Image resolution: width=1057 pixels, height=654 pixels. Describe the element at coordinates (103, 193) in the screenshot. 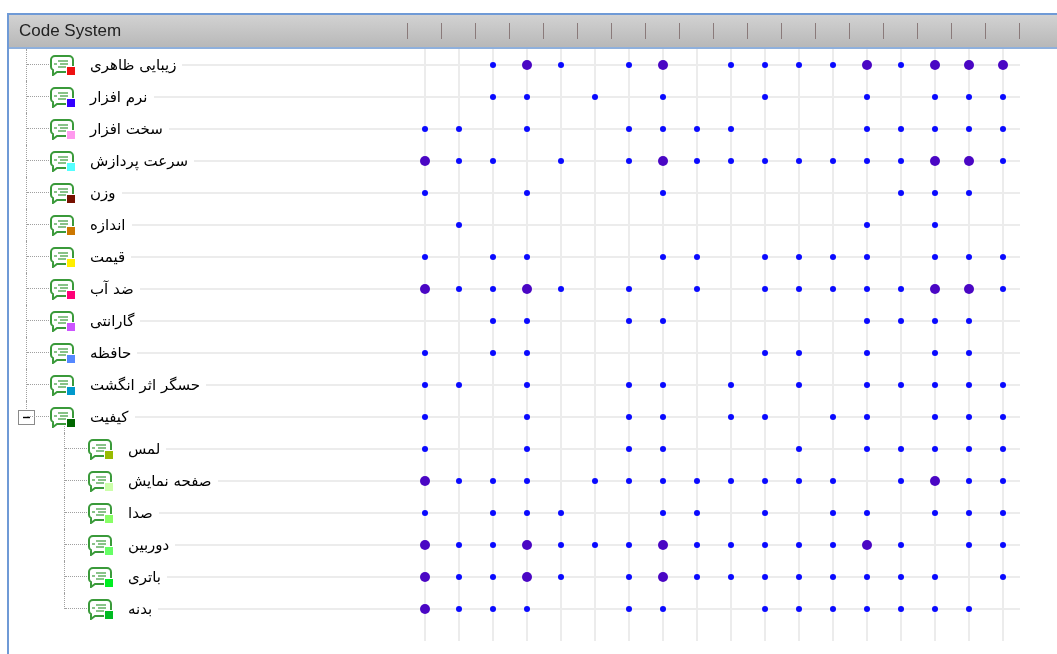

I see `code-label: وزن` at that location.